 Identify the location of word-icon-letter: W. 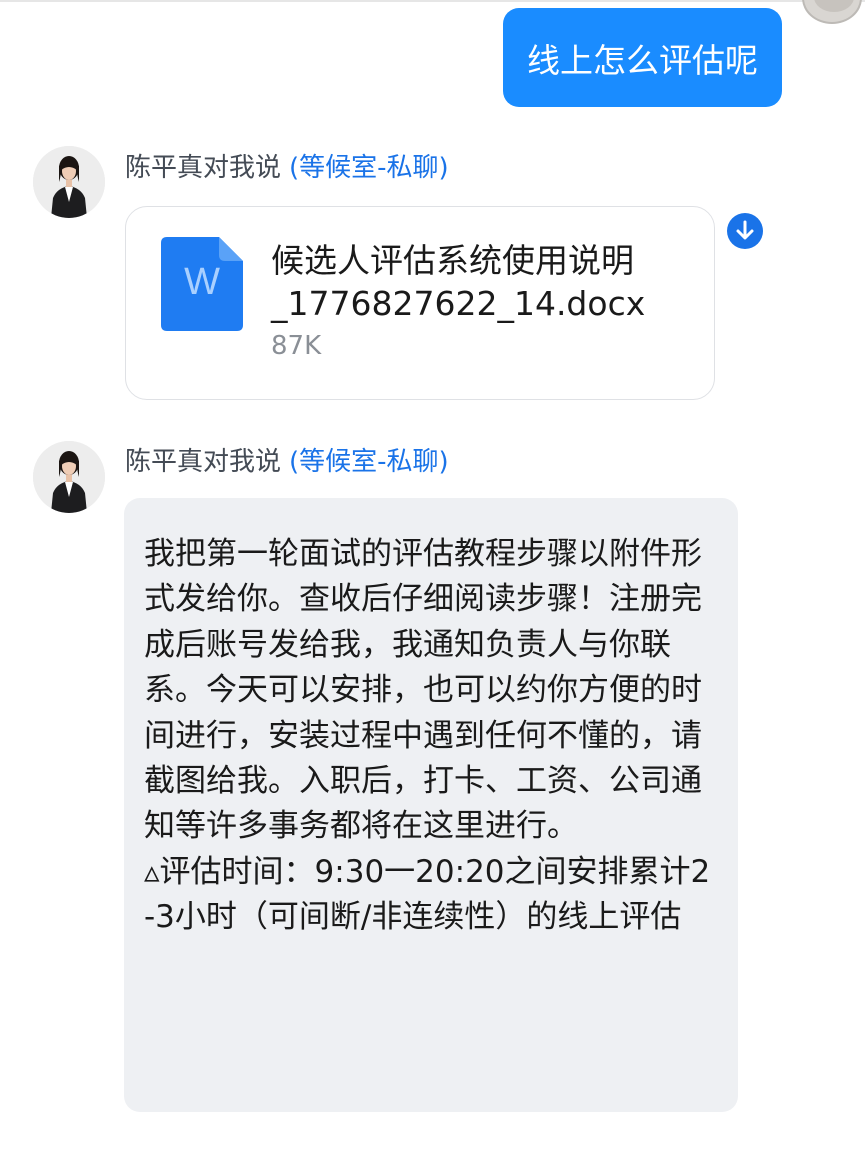
(202, 282).